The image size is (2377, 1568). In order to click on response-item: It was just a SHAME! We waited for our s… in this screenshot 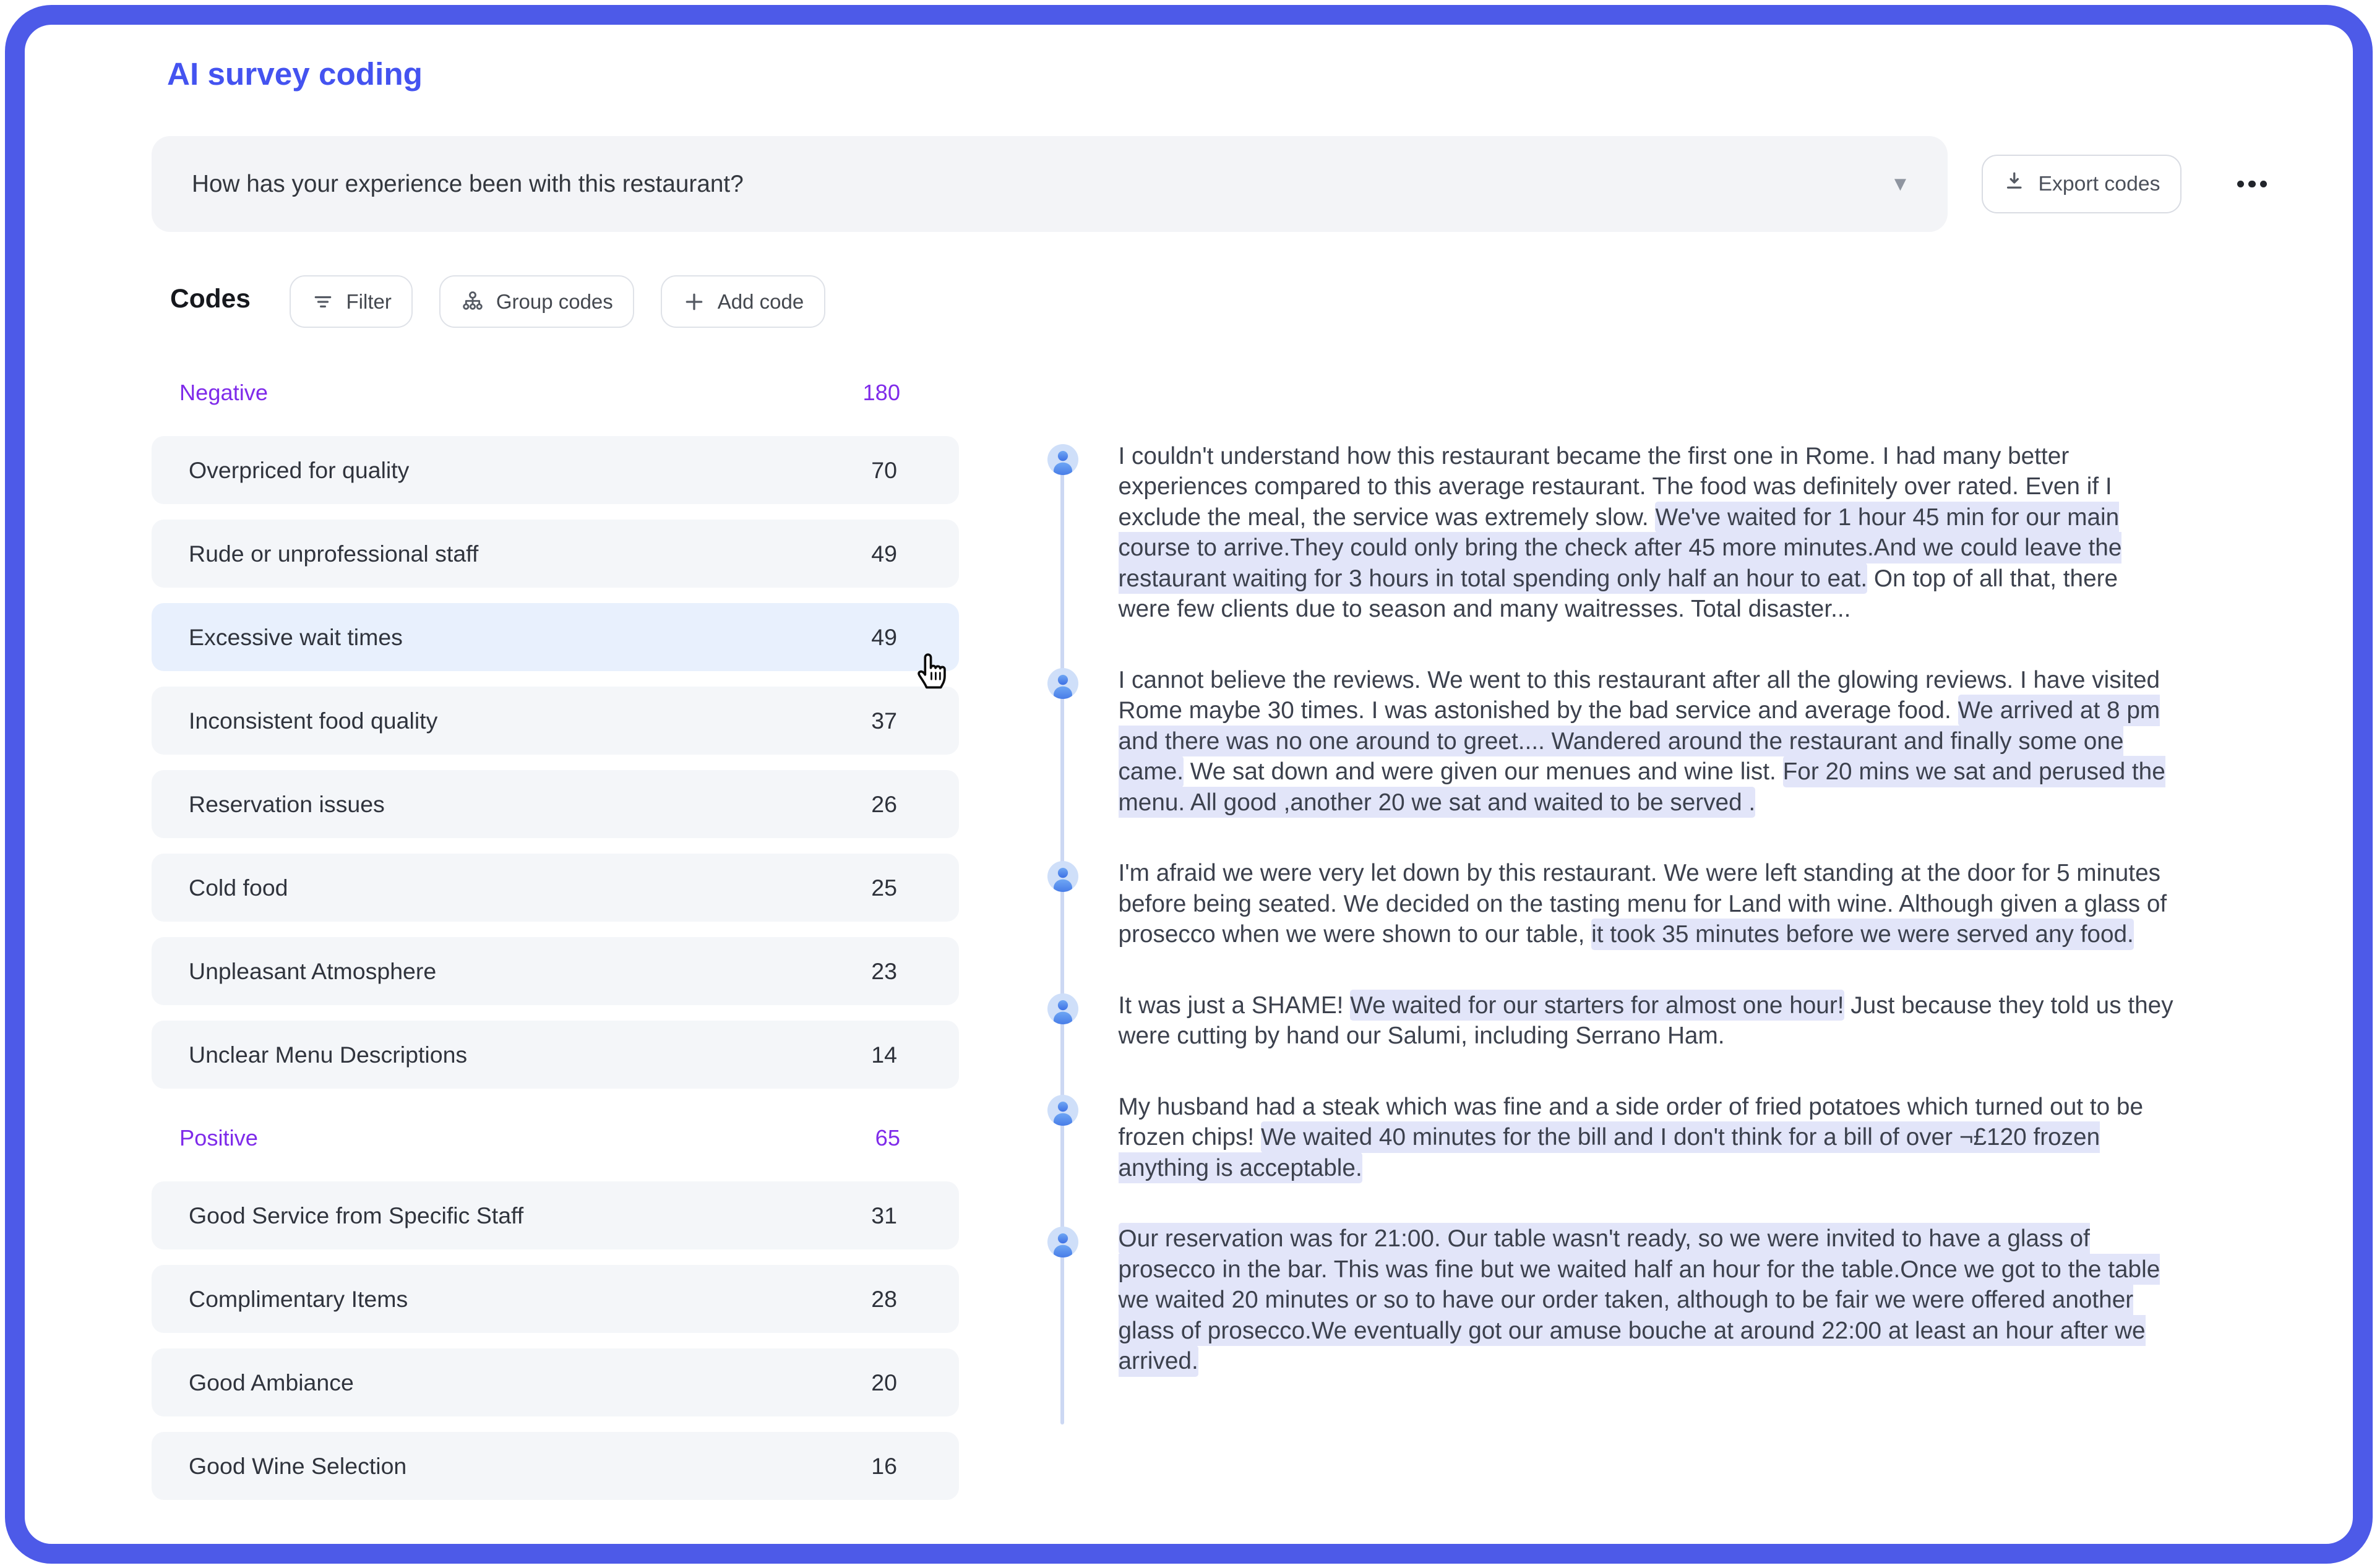, I will do `click(1613, 1021)`.